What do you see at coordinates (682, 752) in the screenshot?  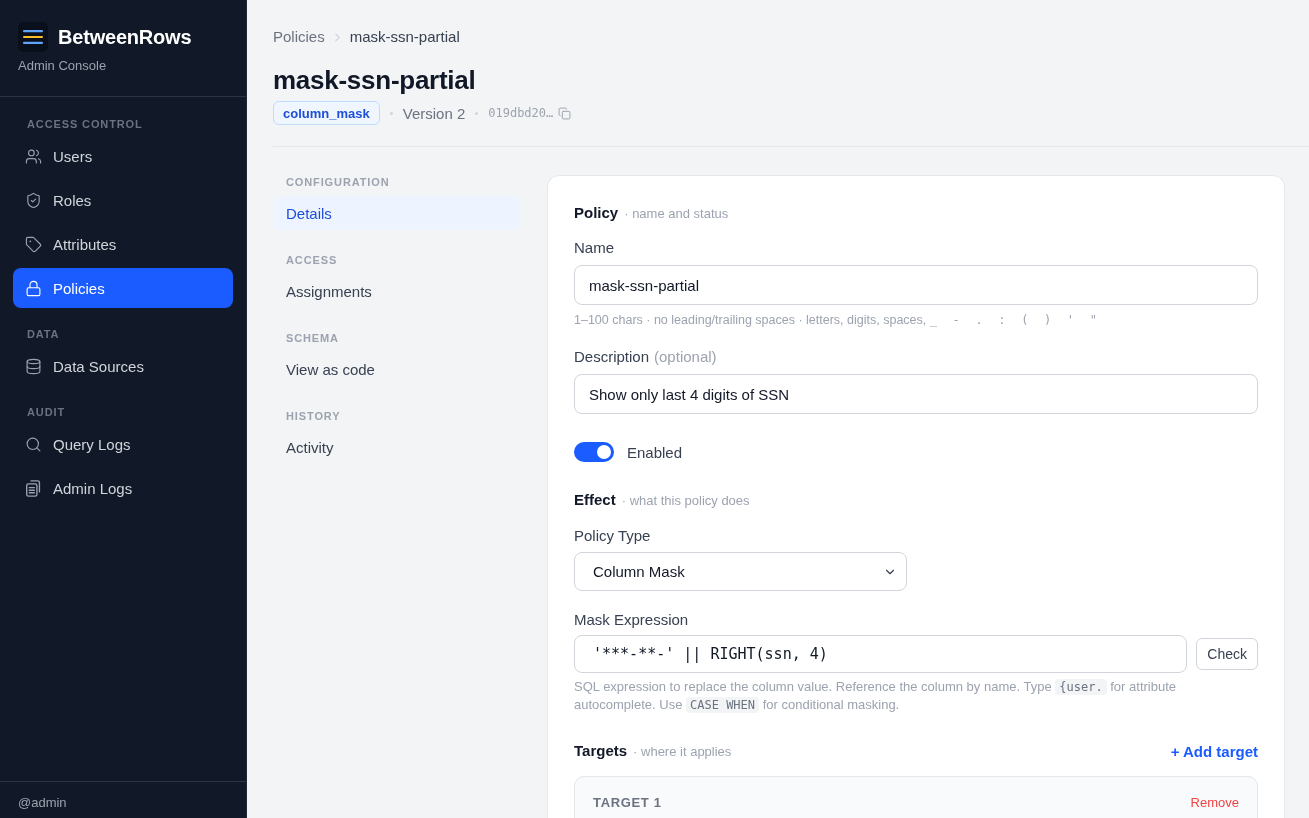 I see `section-subtitle: · where it applies` at bounding box center [682, 752].